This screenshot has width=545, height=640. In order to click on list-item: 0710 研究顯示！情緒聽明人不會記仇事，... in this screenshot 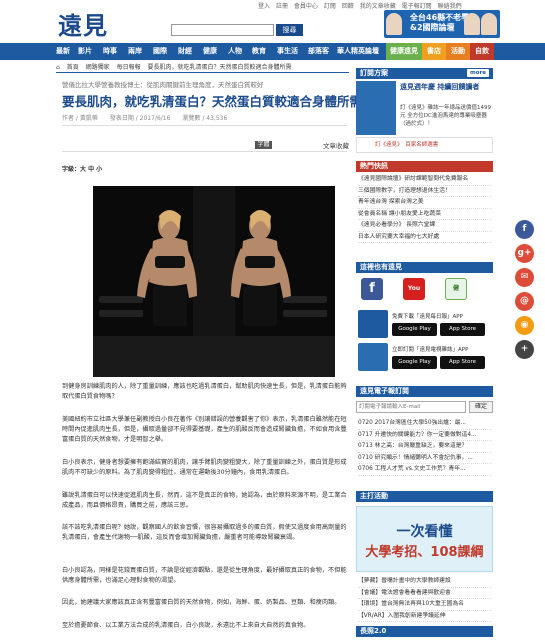, I will do `click(425, 458)`.